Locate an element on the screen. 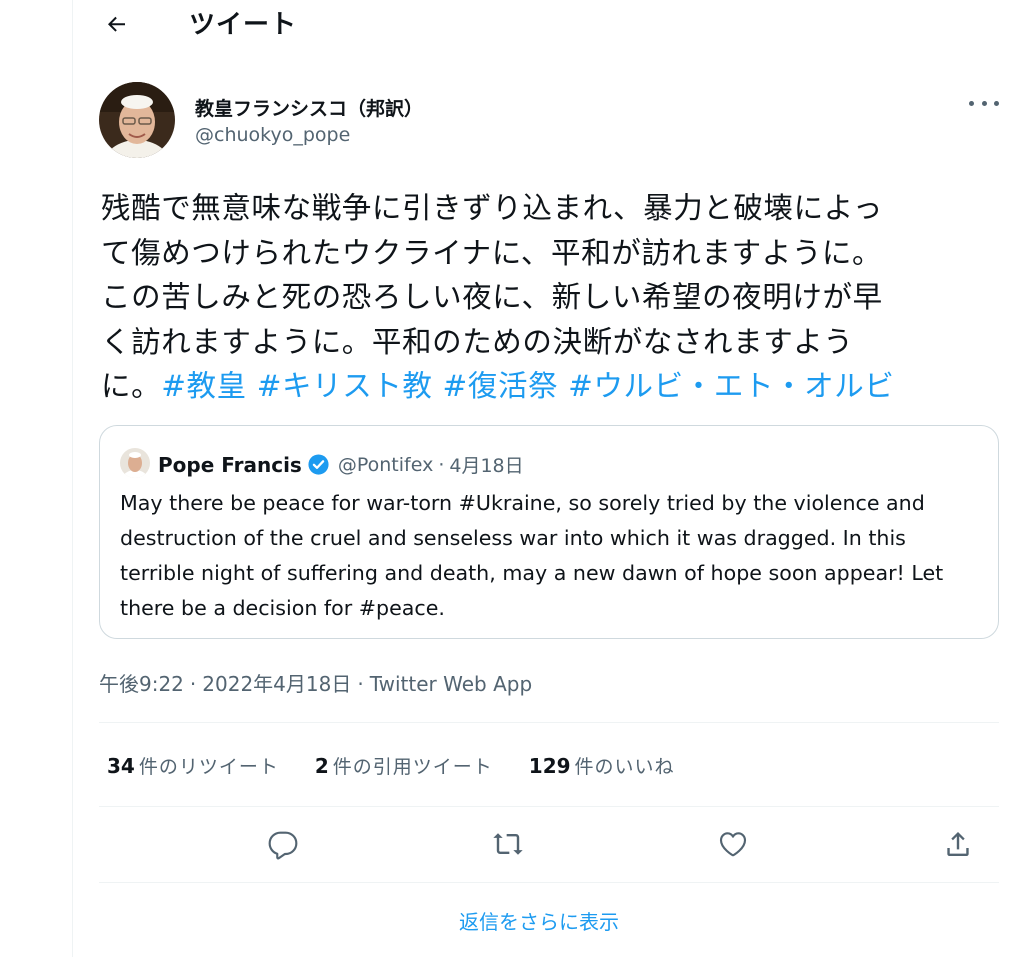 This screenshot has width=1024, height=957. reply-button is located at coordinates (283, 844).